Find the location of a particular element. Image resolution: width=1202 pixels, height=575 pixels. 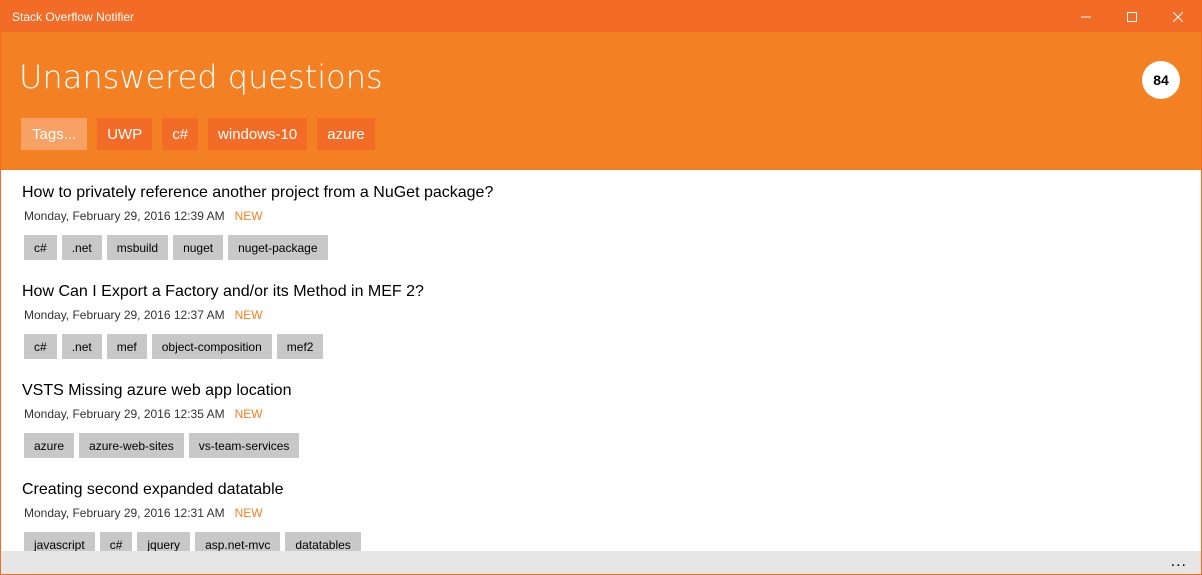

question-tag: mef2 is located at coordinates (300, 346).